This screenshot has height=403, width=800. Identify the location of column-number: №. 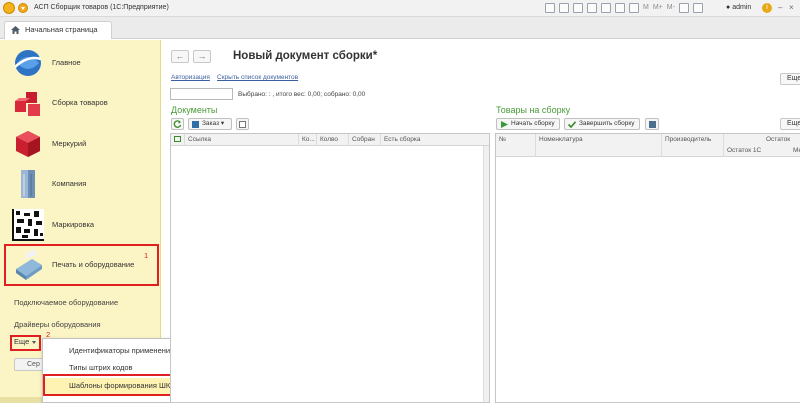
(516, 145).